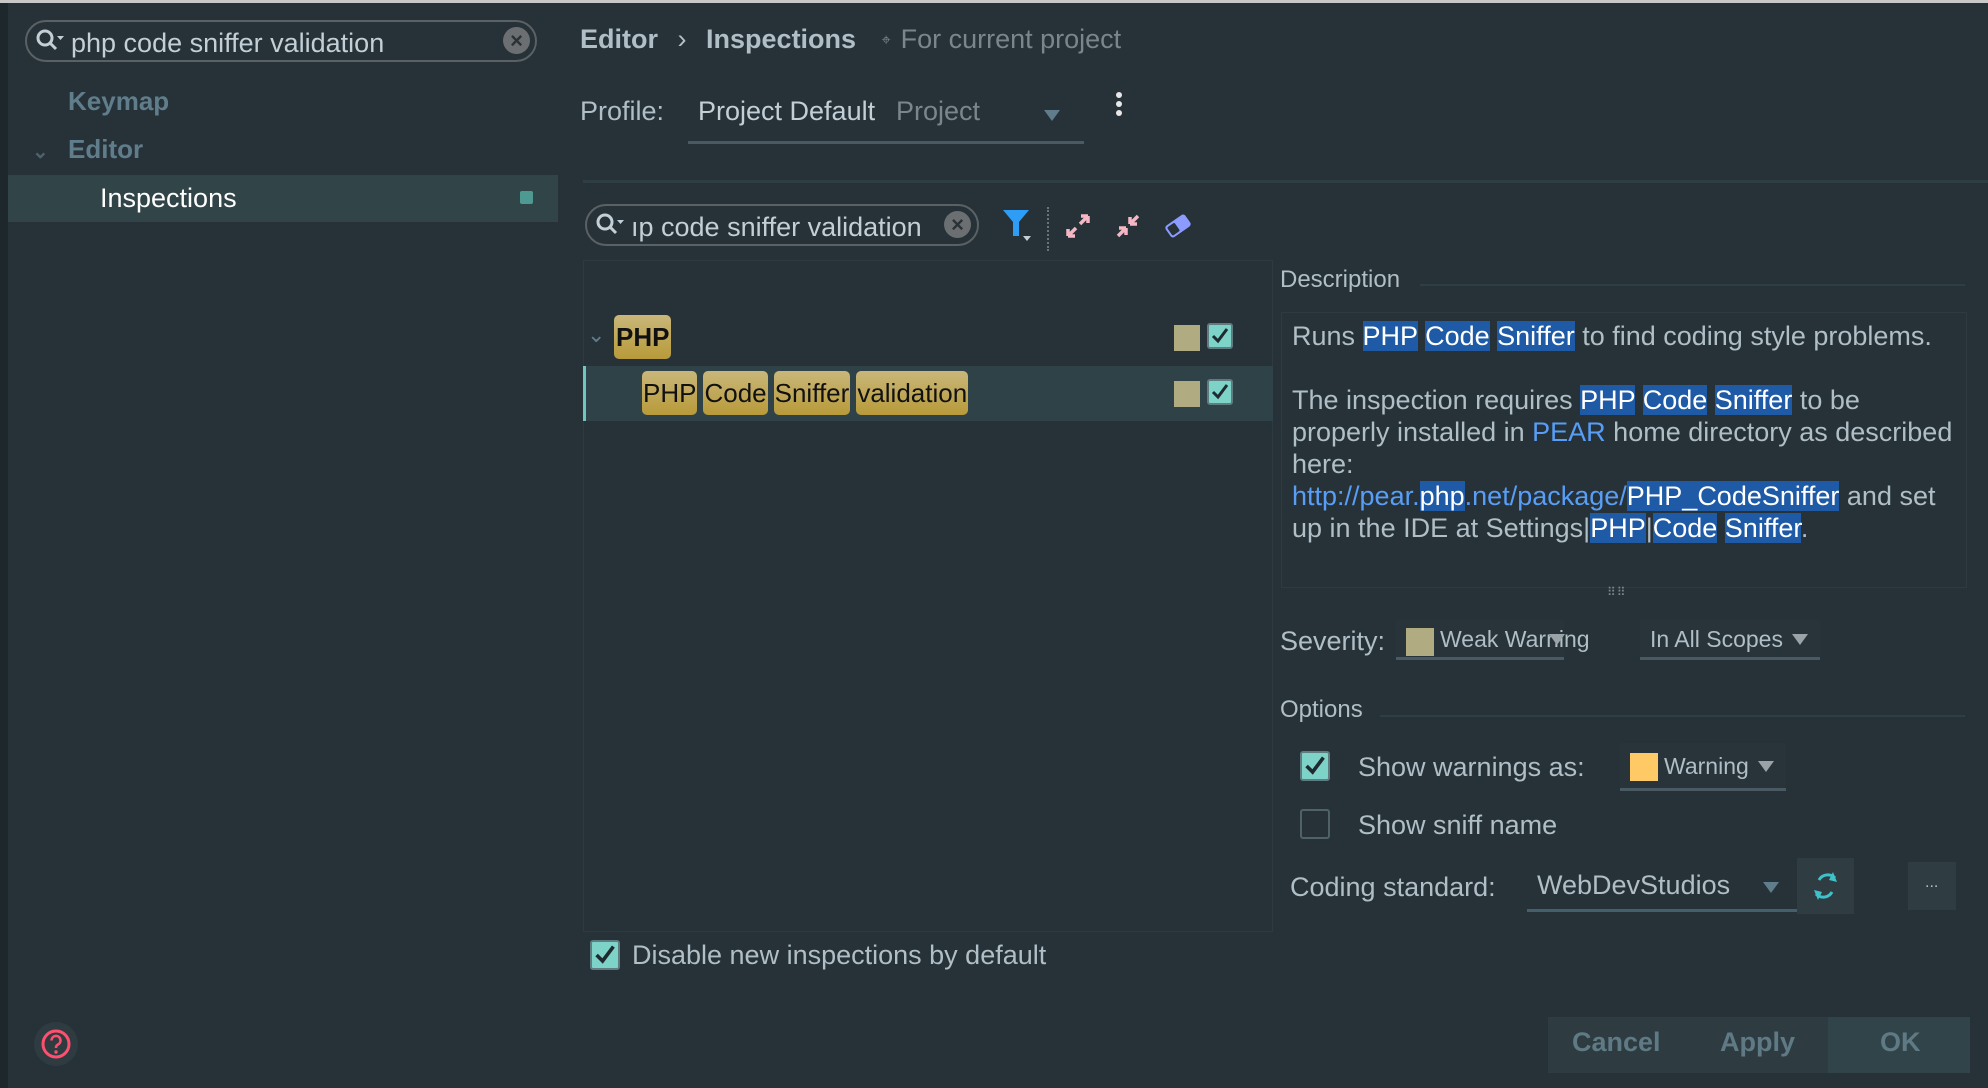  I want to click on severity-label: Severity:, so click(1333, 641).